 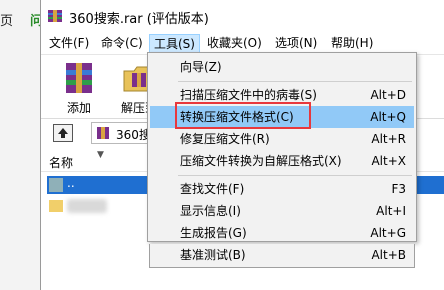 I want to click on menu-options: 选项(N), so click(x=296, y=44).